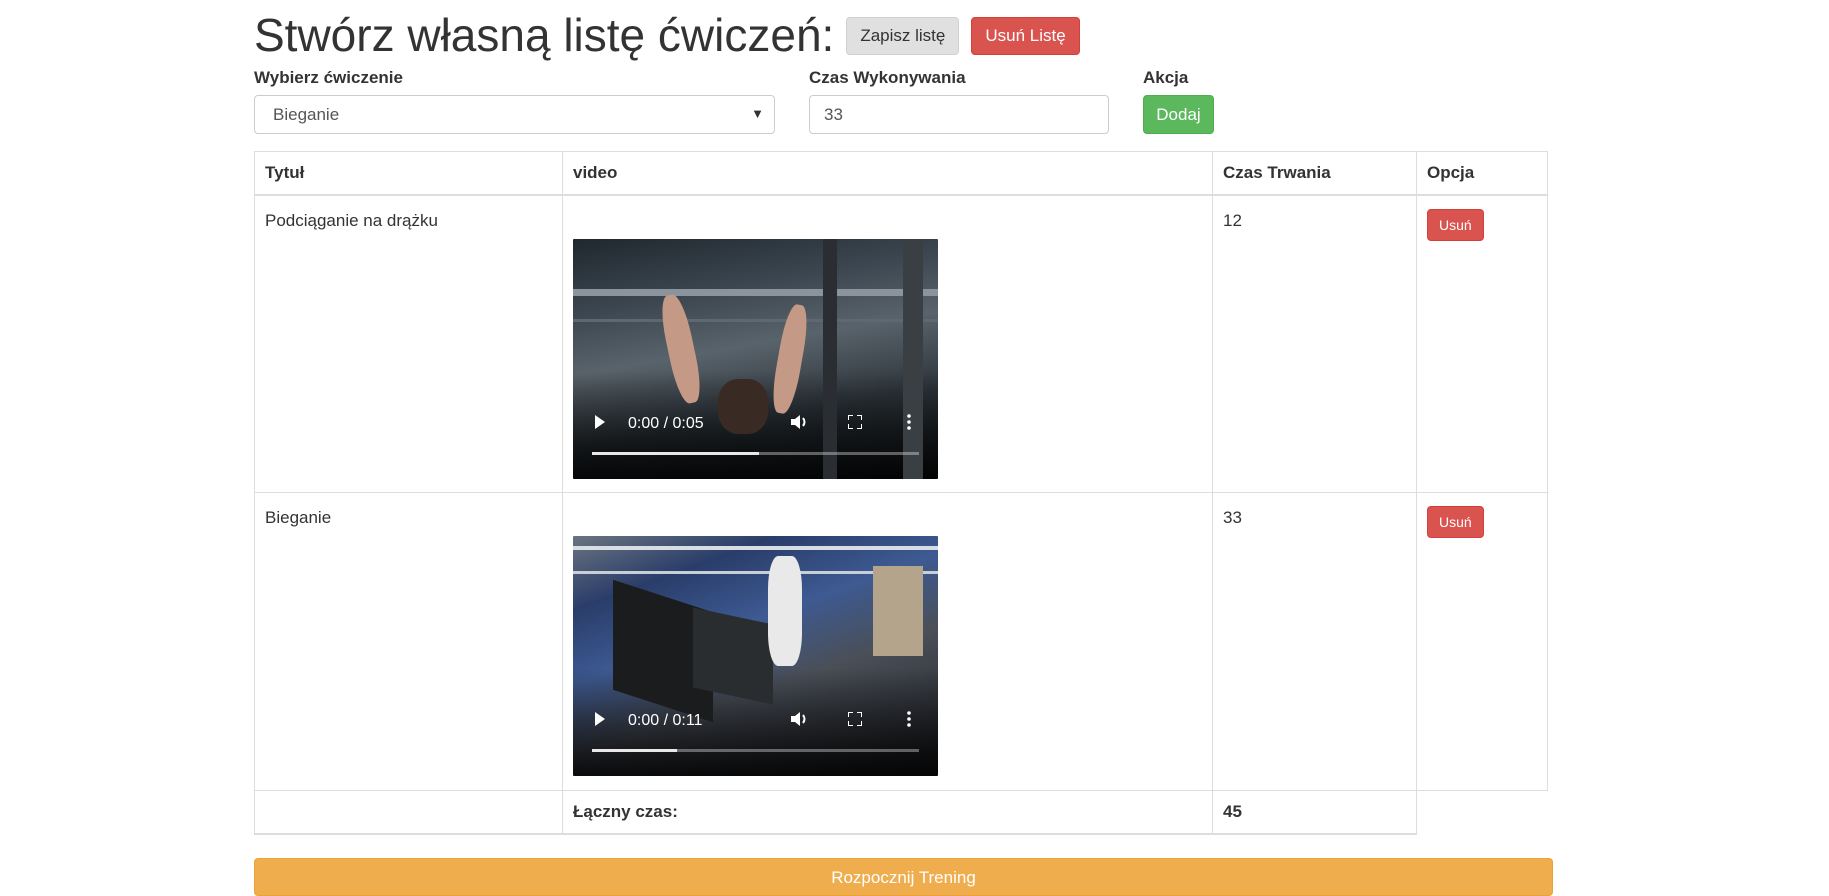 This screenshot has width=1829, height=896. I want to click on action-label: Akcja, so click(1166, 77).